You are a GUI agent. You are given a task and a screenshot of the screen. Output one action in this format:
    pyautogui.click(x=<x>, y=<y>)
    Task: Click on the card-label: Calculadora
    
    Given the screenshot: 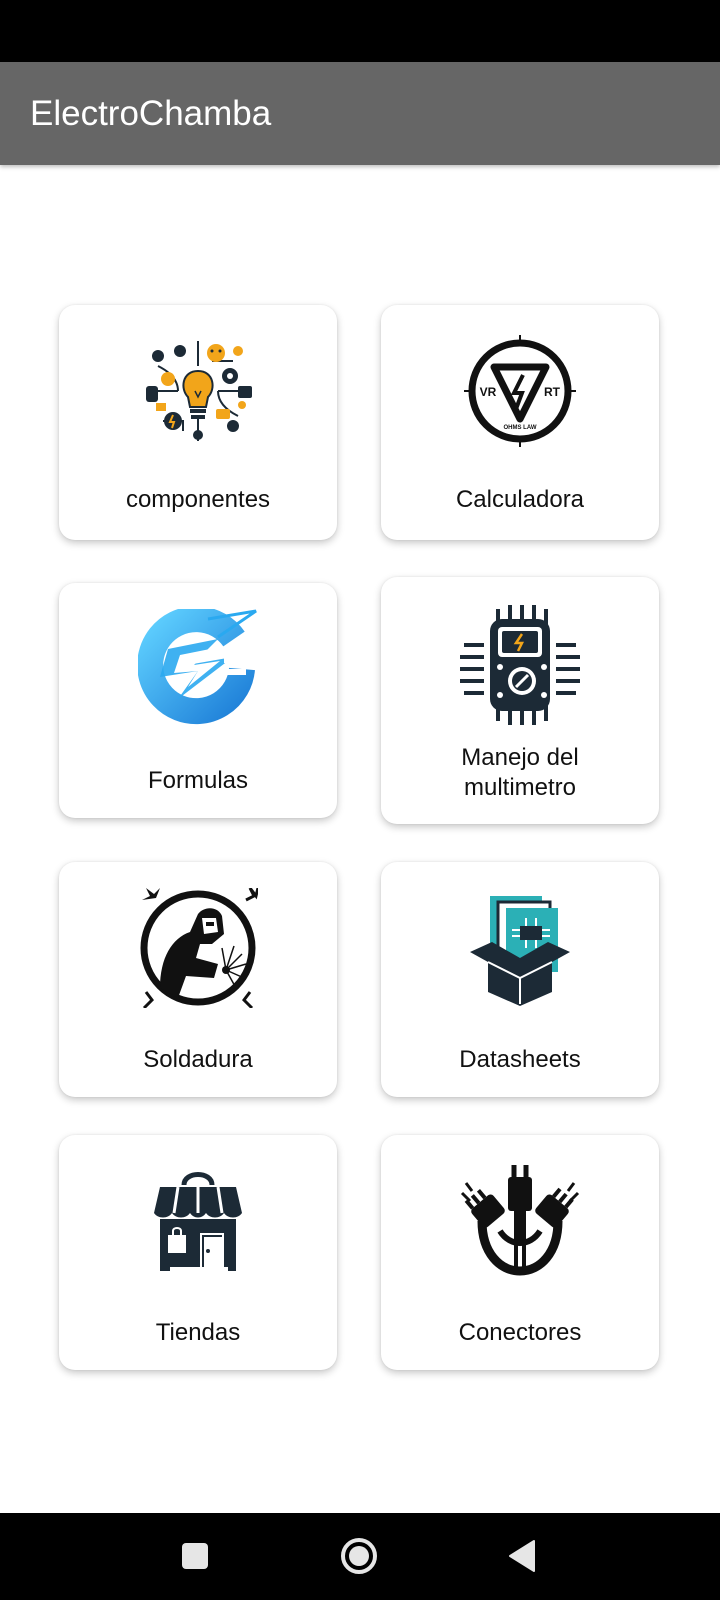 What is the action you would take?
    pyautogui.click(x=520, y=499)
    